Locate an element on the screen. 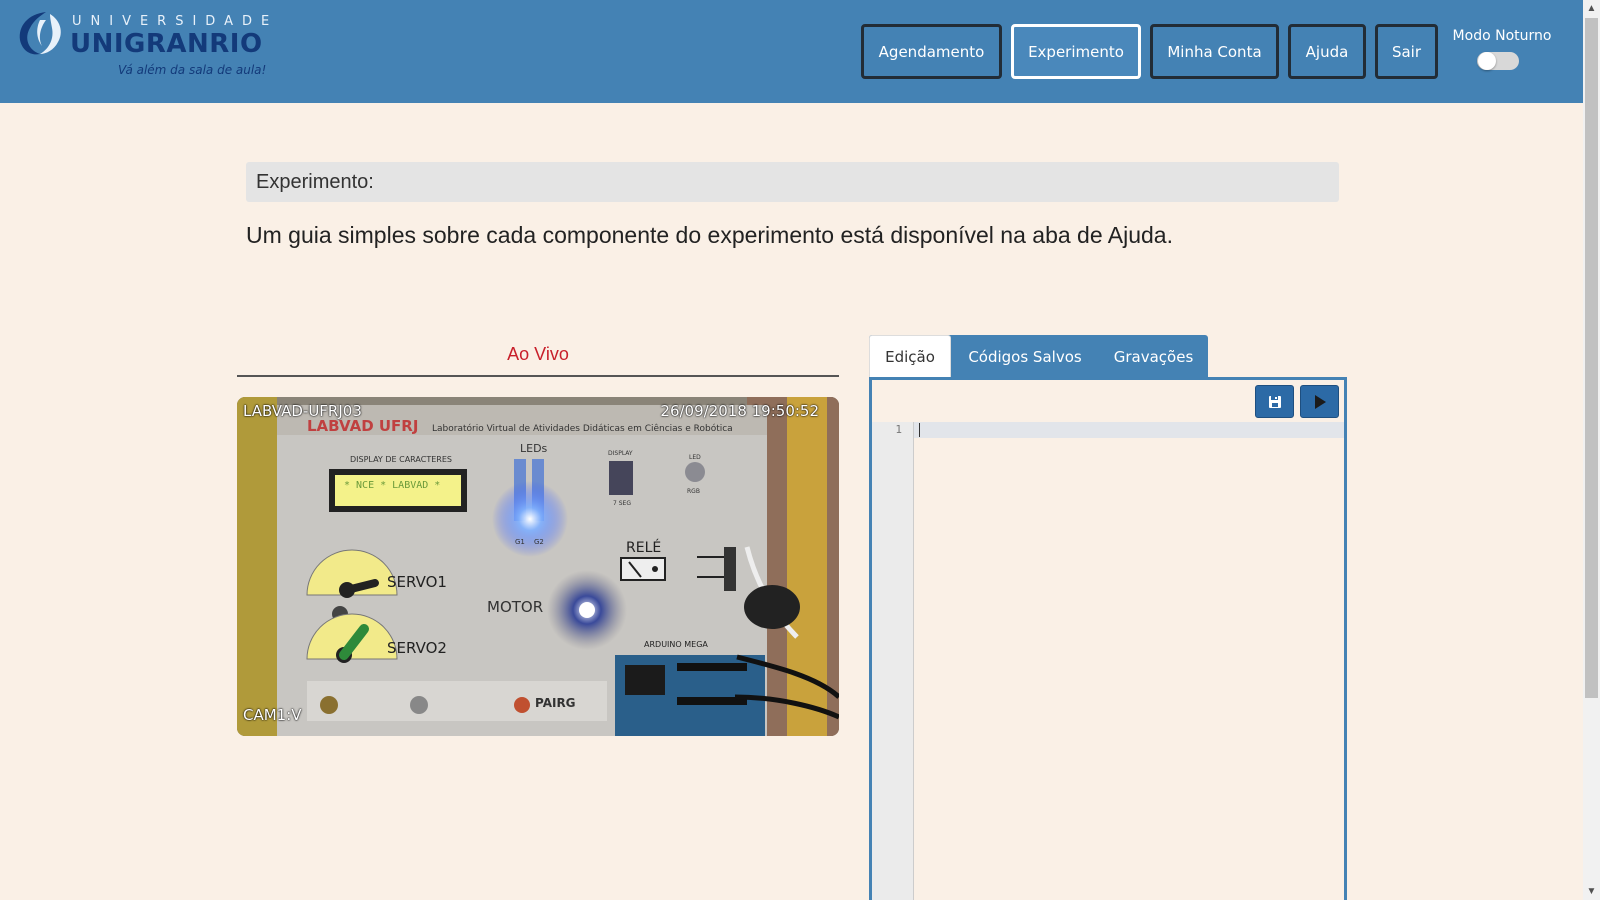 Image resolution: width=1600 pixels, height=900 pixels. nav-sair-button: Sair is located at coordinates (1406, 51).